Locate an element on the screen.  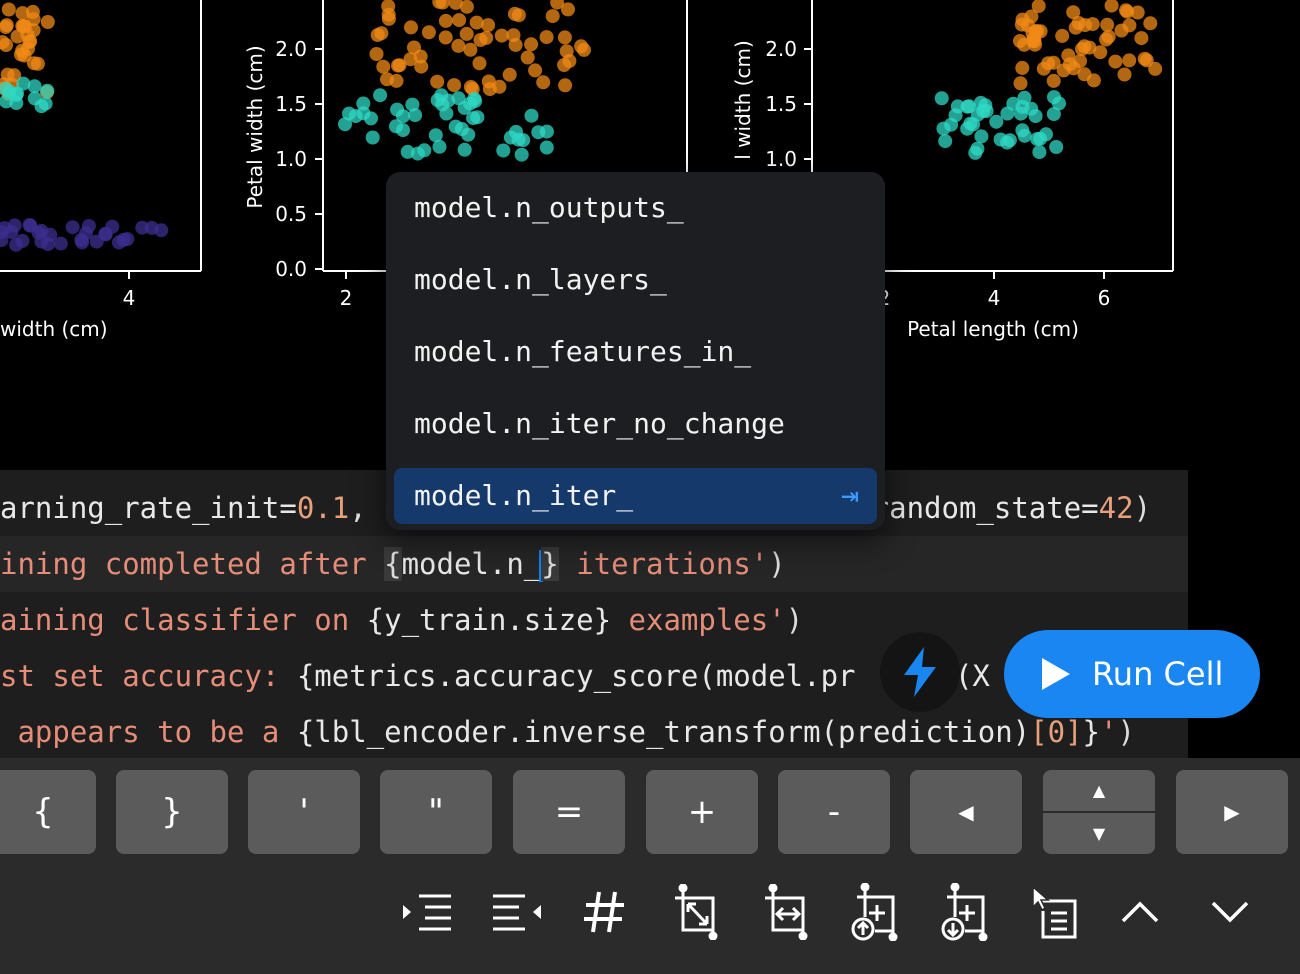
quick-run-button is located at coordinates (920, 672).